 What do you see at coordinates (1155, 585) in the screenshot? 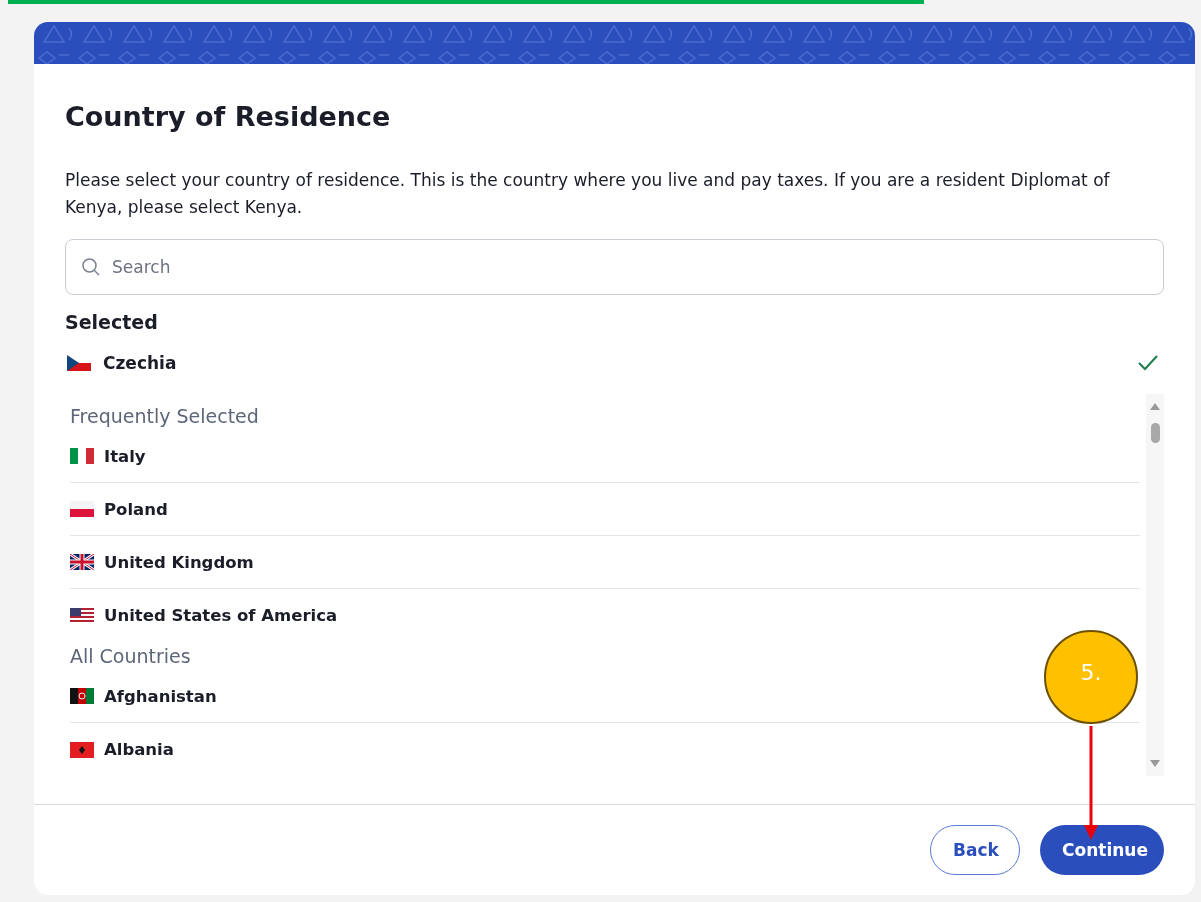
I see `scrollbar` at bounding box center [1155, 585].